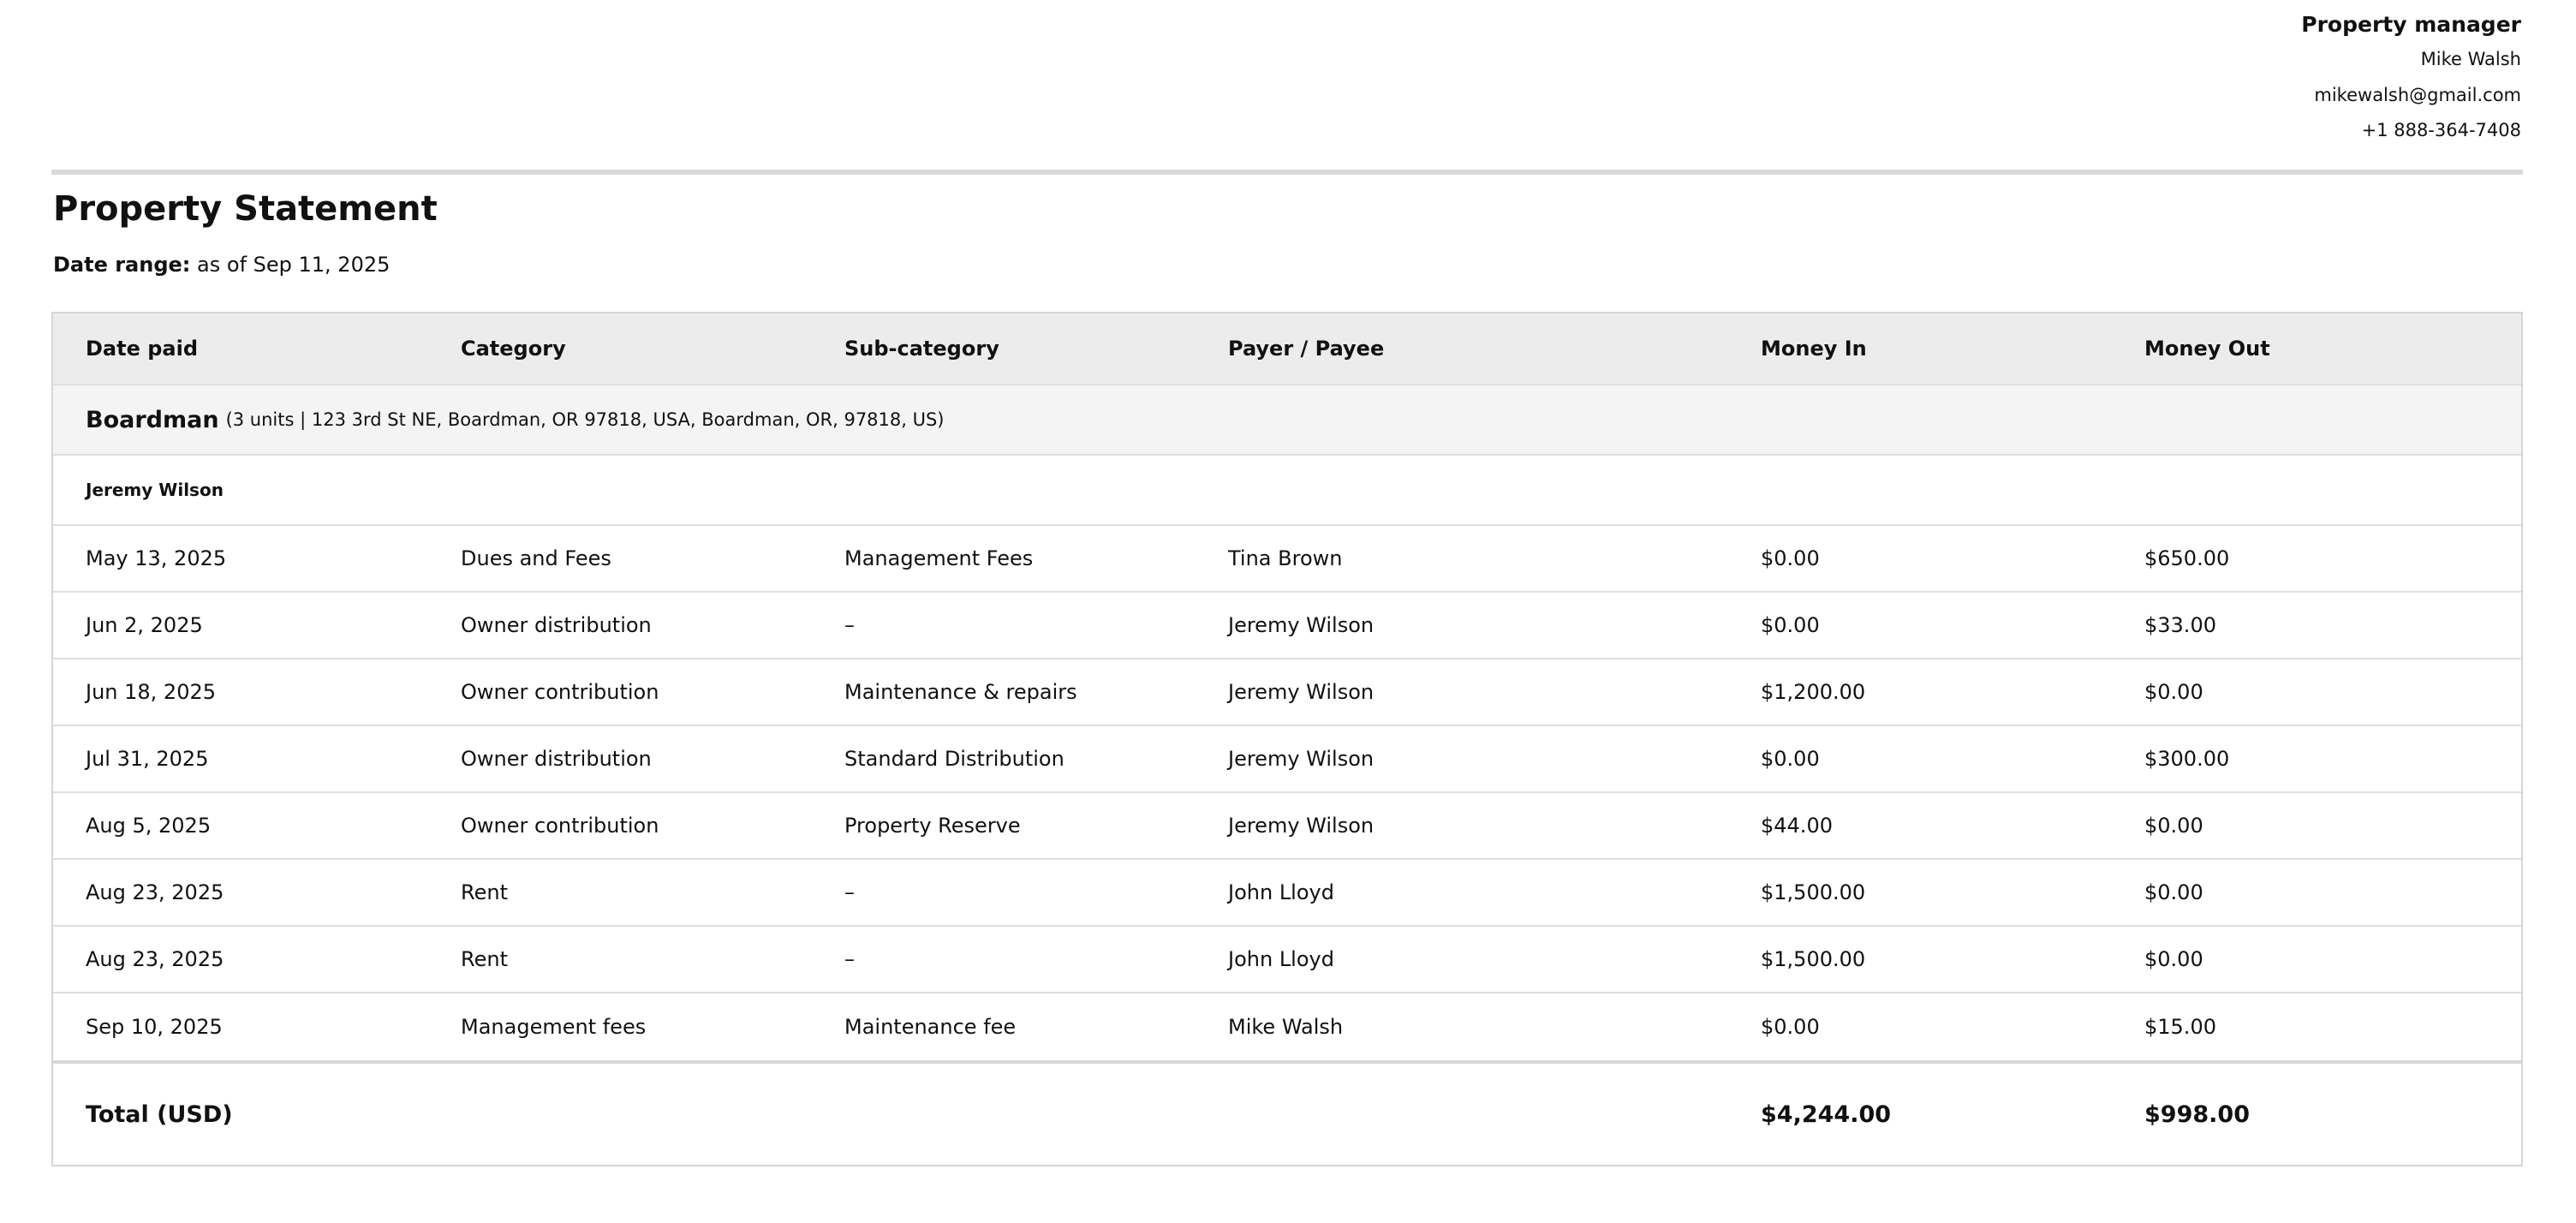 The image size is (2576, 1223). Describe the element at coordinates (954, 759) in the screenshot. I see `sub-category-cell: Standard Distribution` at that location.